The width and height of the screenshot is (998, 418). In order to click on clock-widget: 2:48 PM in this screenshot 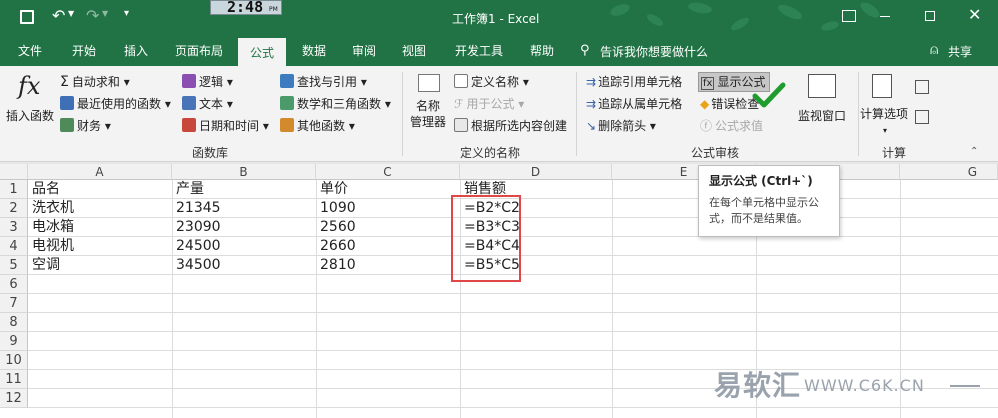, I will do `click(246, 8)`.